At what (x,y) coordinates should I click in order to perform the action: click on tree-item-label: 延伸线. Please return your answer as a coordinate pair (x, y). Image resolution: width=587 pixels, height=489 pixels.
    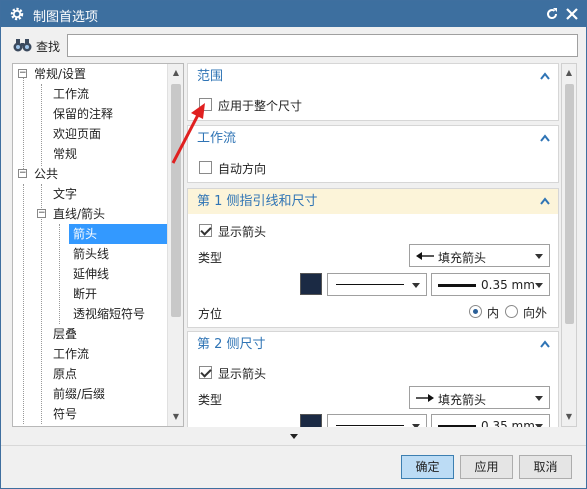
    Looking at the image, I should click on (91, 274).